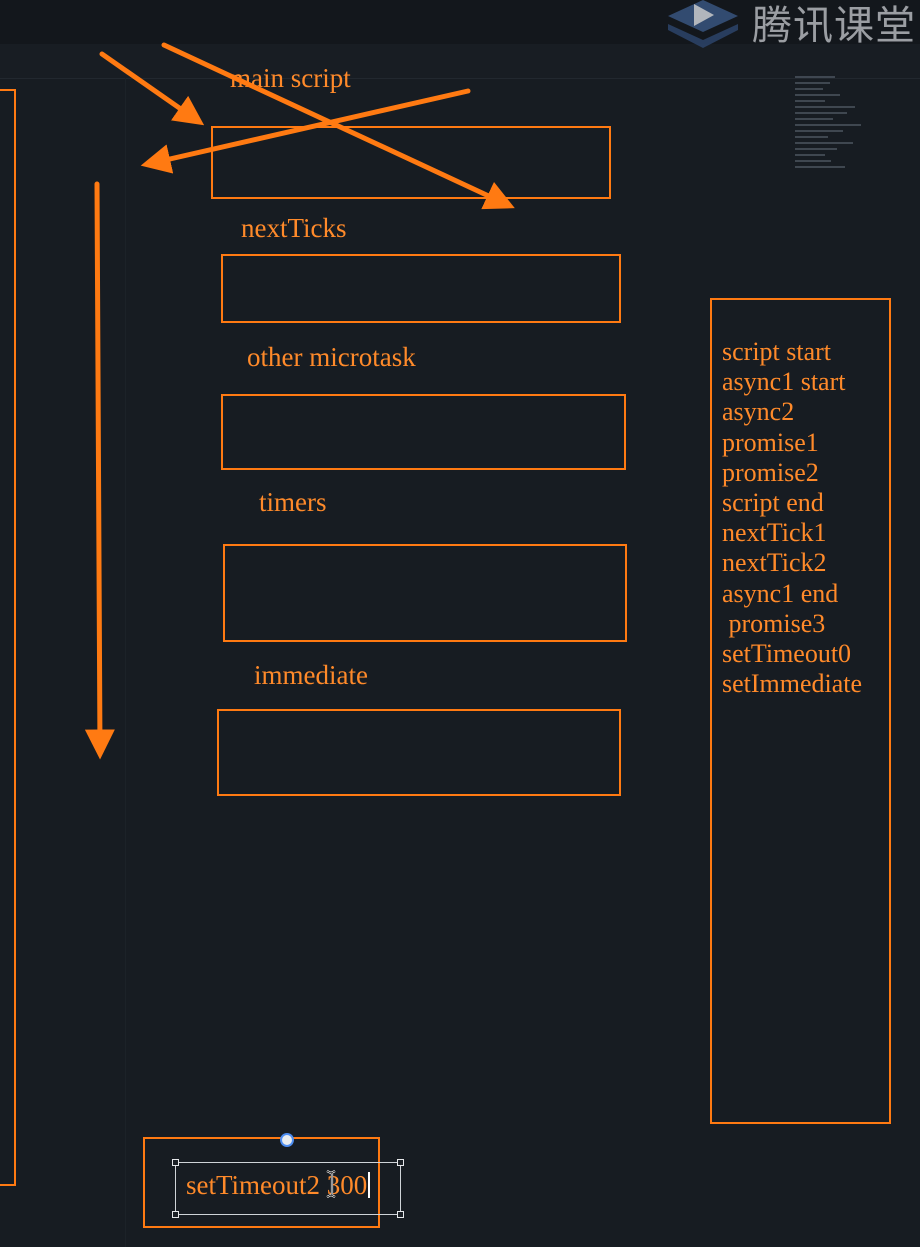 The height and width of the screenshot is (1247, 920). I want to click on resize-handle-top-right, so click(400, 1162).